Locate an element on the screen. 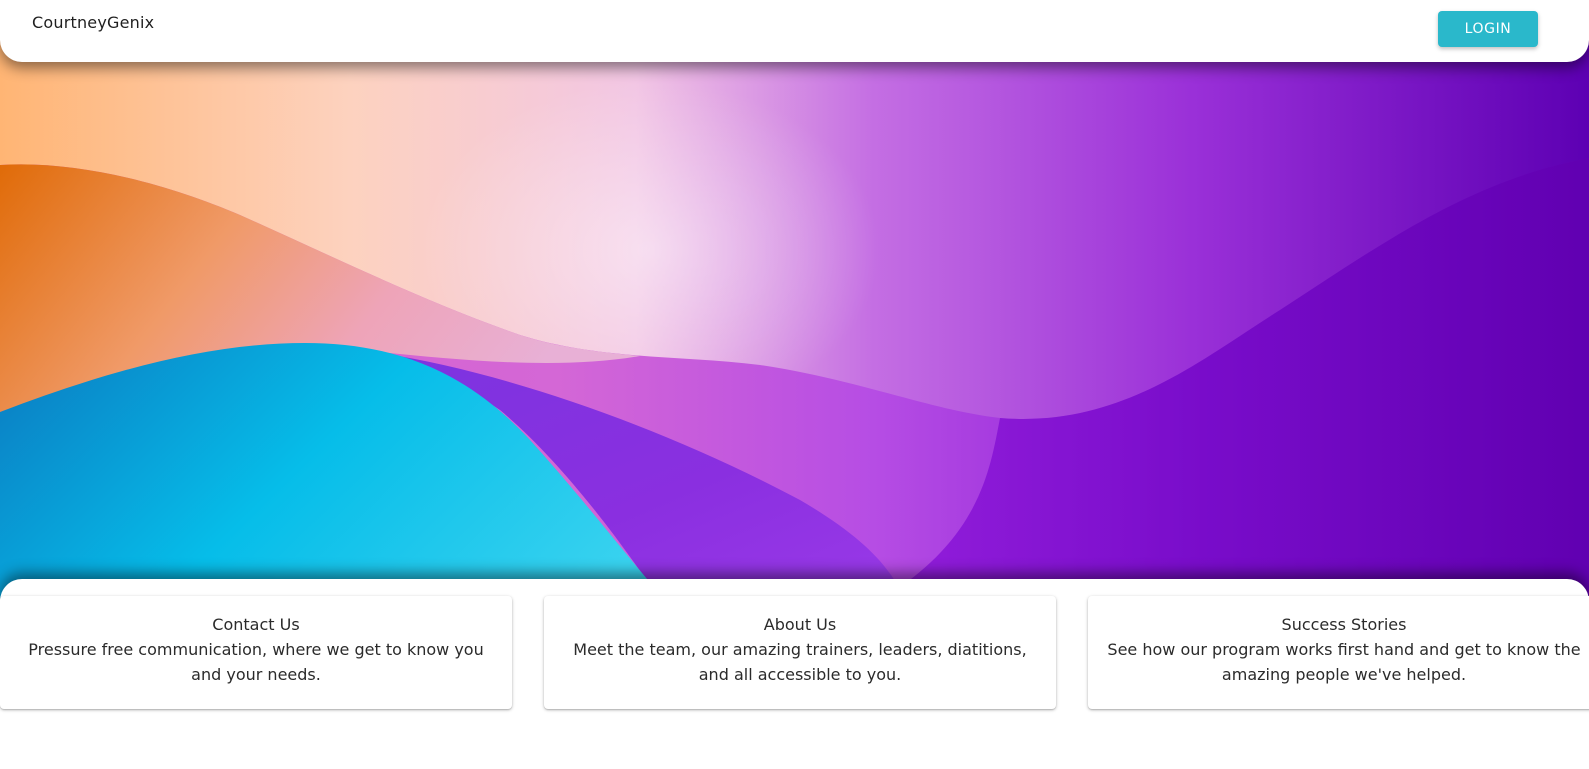 The height and width of the screenshot is (769, 1589). card-title: Success Stories is located at coordinates (1344, 624).